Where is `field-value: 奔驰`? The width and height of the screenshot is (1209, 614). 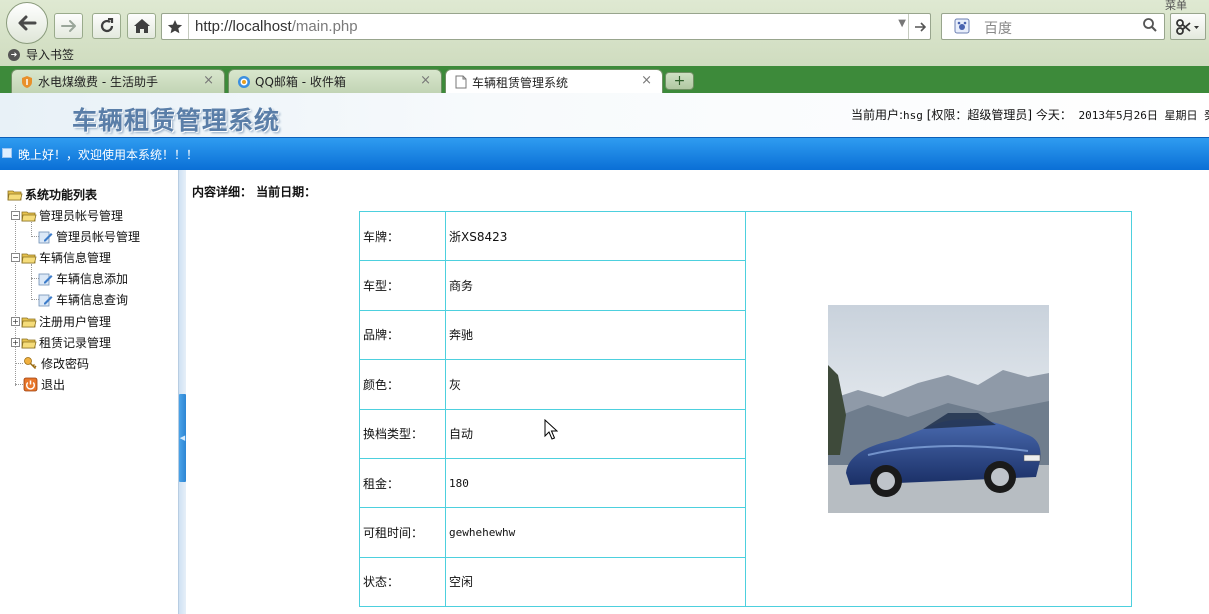 field-value: 奔驰 is located at coordinates (595, 335).